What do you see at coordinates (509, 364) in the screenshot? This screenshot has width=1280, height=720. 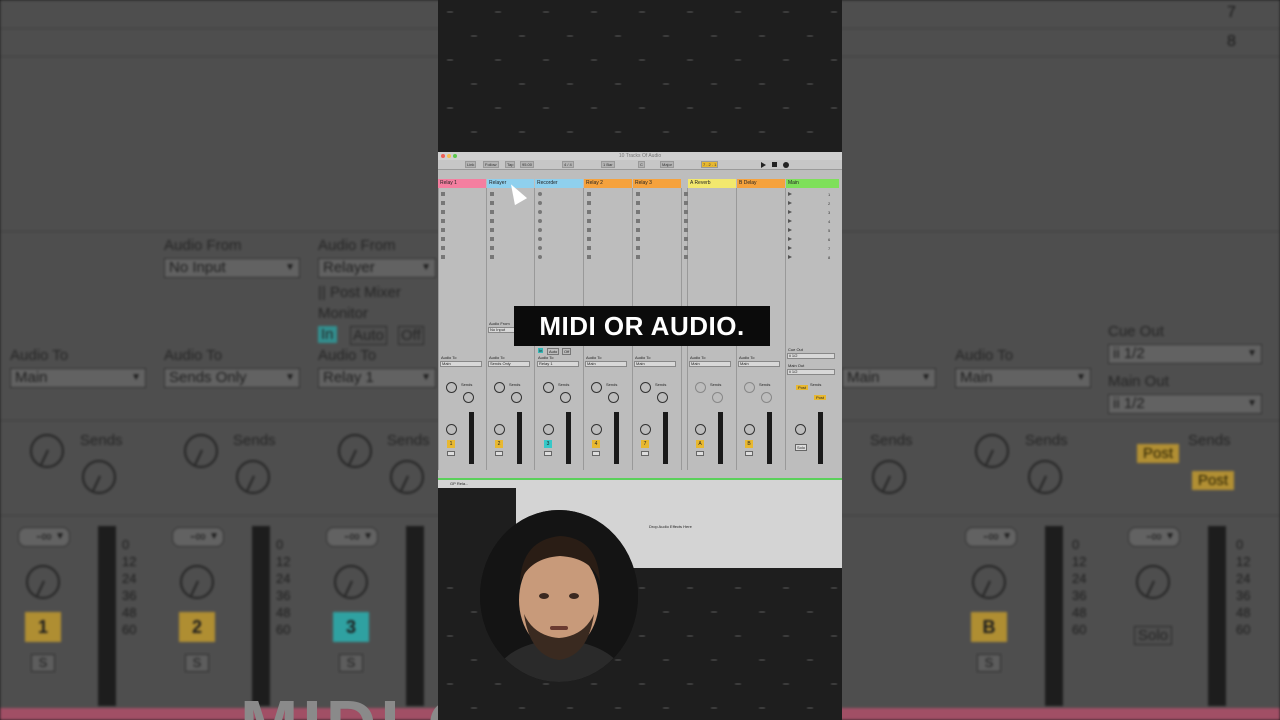 I see `audio-to-select: Sends Only` at bounding box center [509, 364].